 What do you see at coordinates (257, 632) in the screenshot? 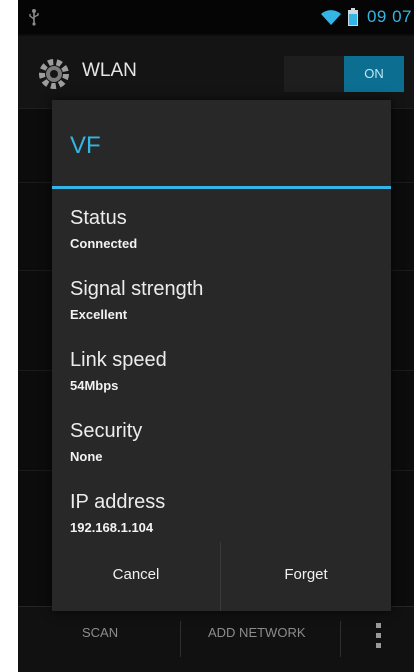
I see `add-network-button: ADD NETWORK` at bounding box center [257, 632].